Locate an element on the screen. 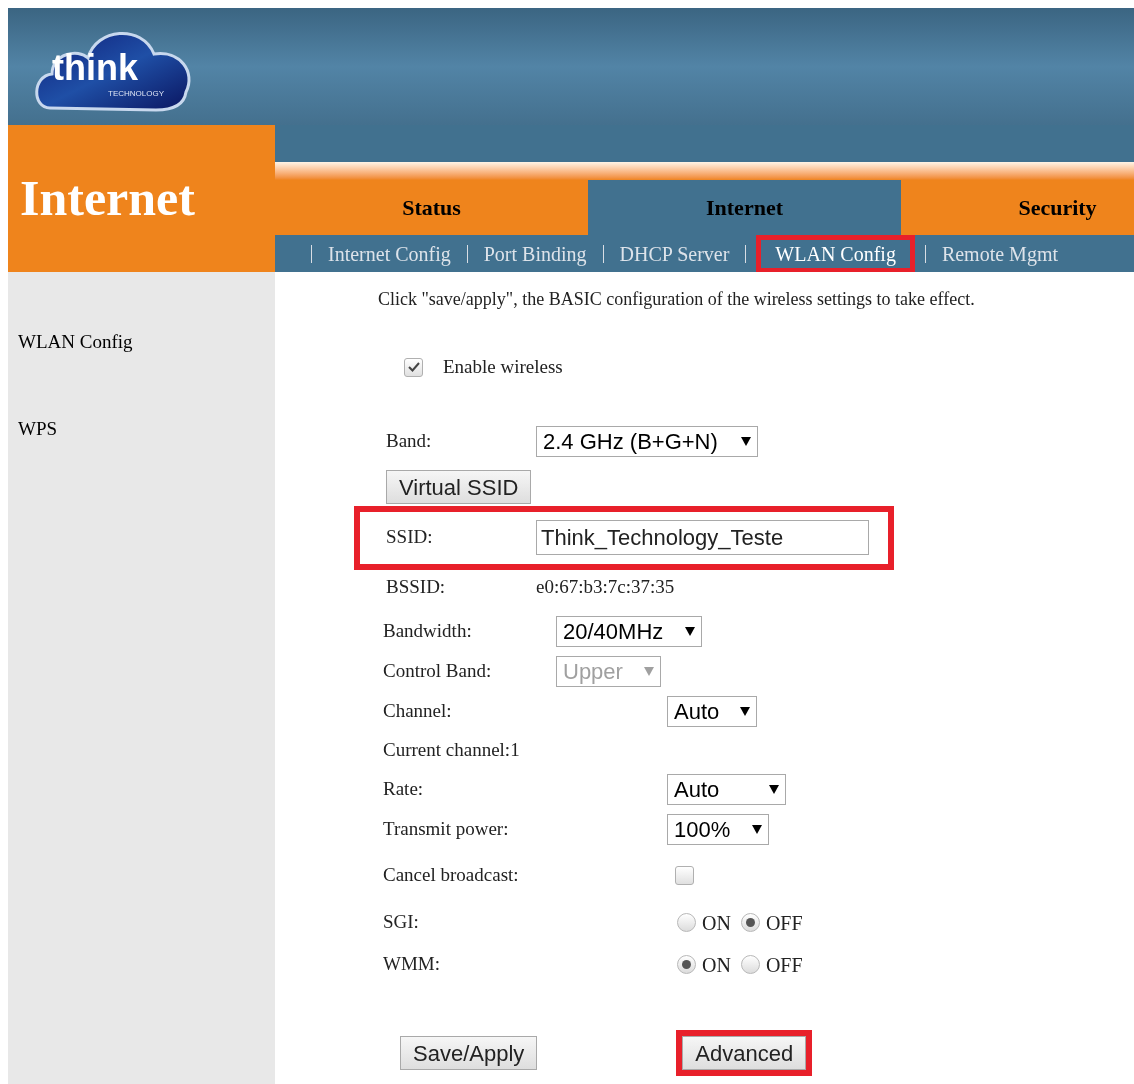 This screenshot has width=1134, height=1084. field-label: Channel: is located at coordinates (418, 711).